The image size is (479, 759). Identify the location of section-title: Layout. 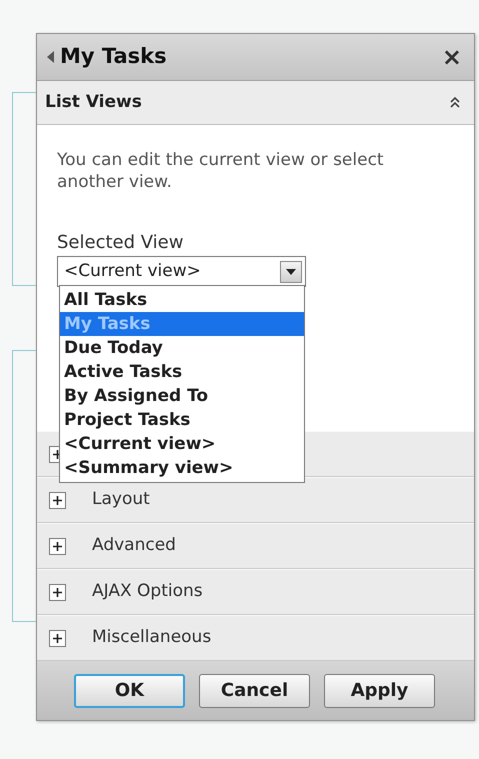
(121, 500).